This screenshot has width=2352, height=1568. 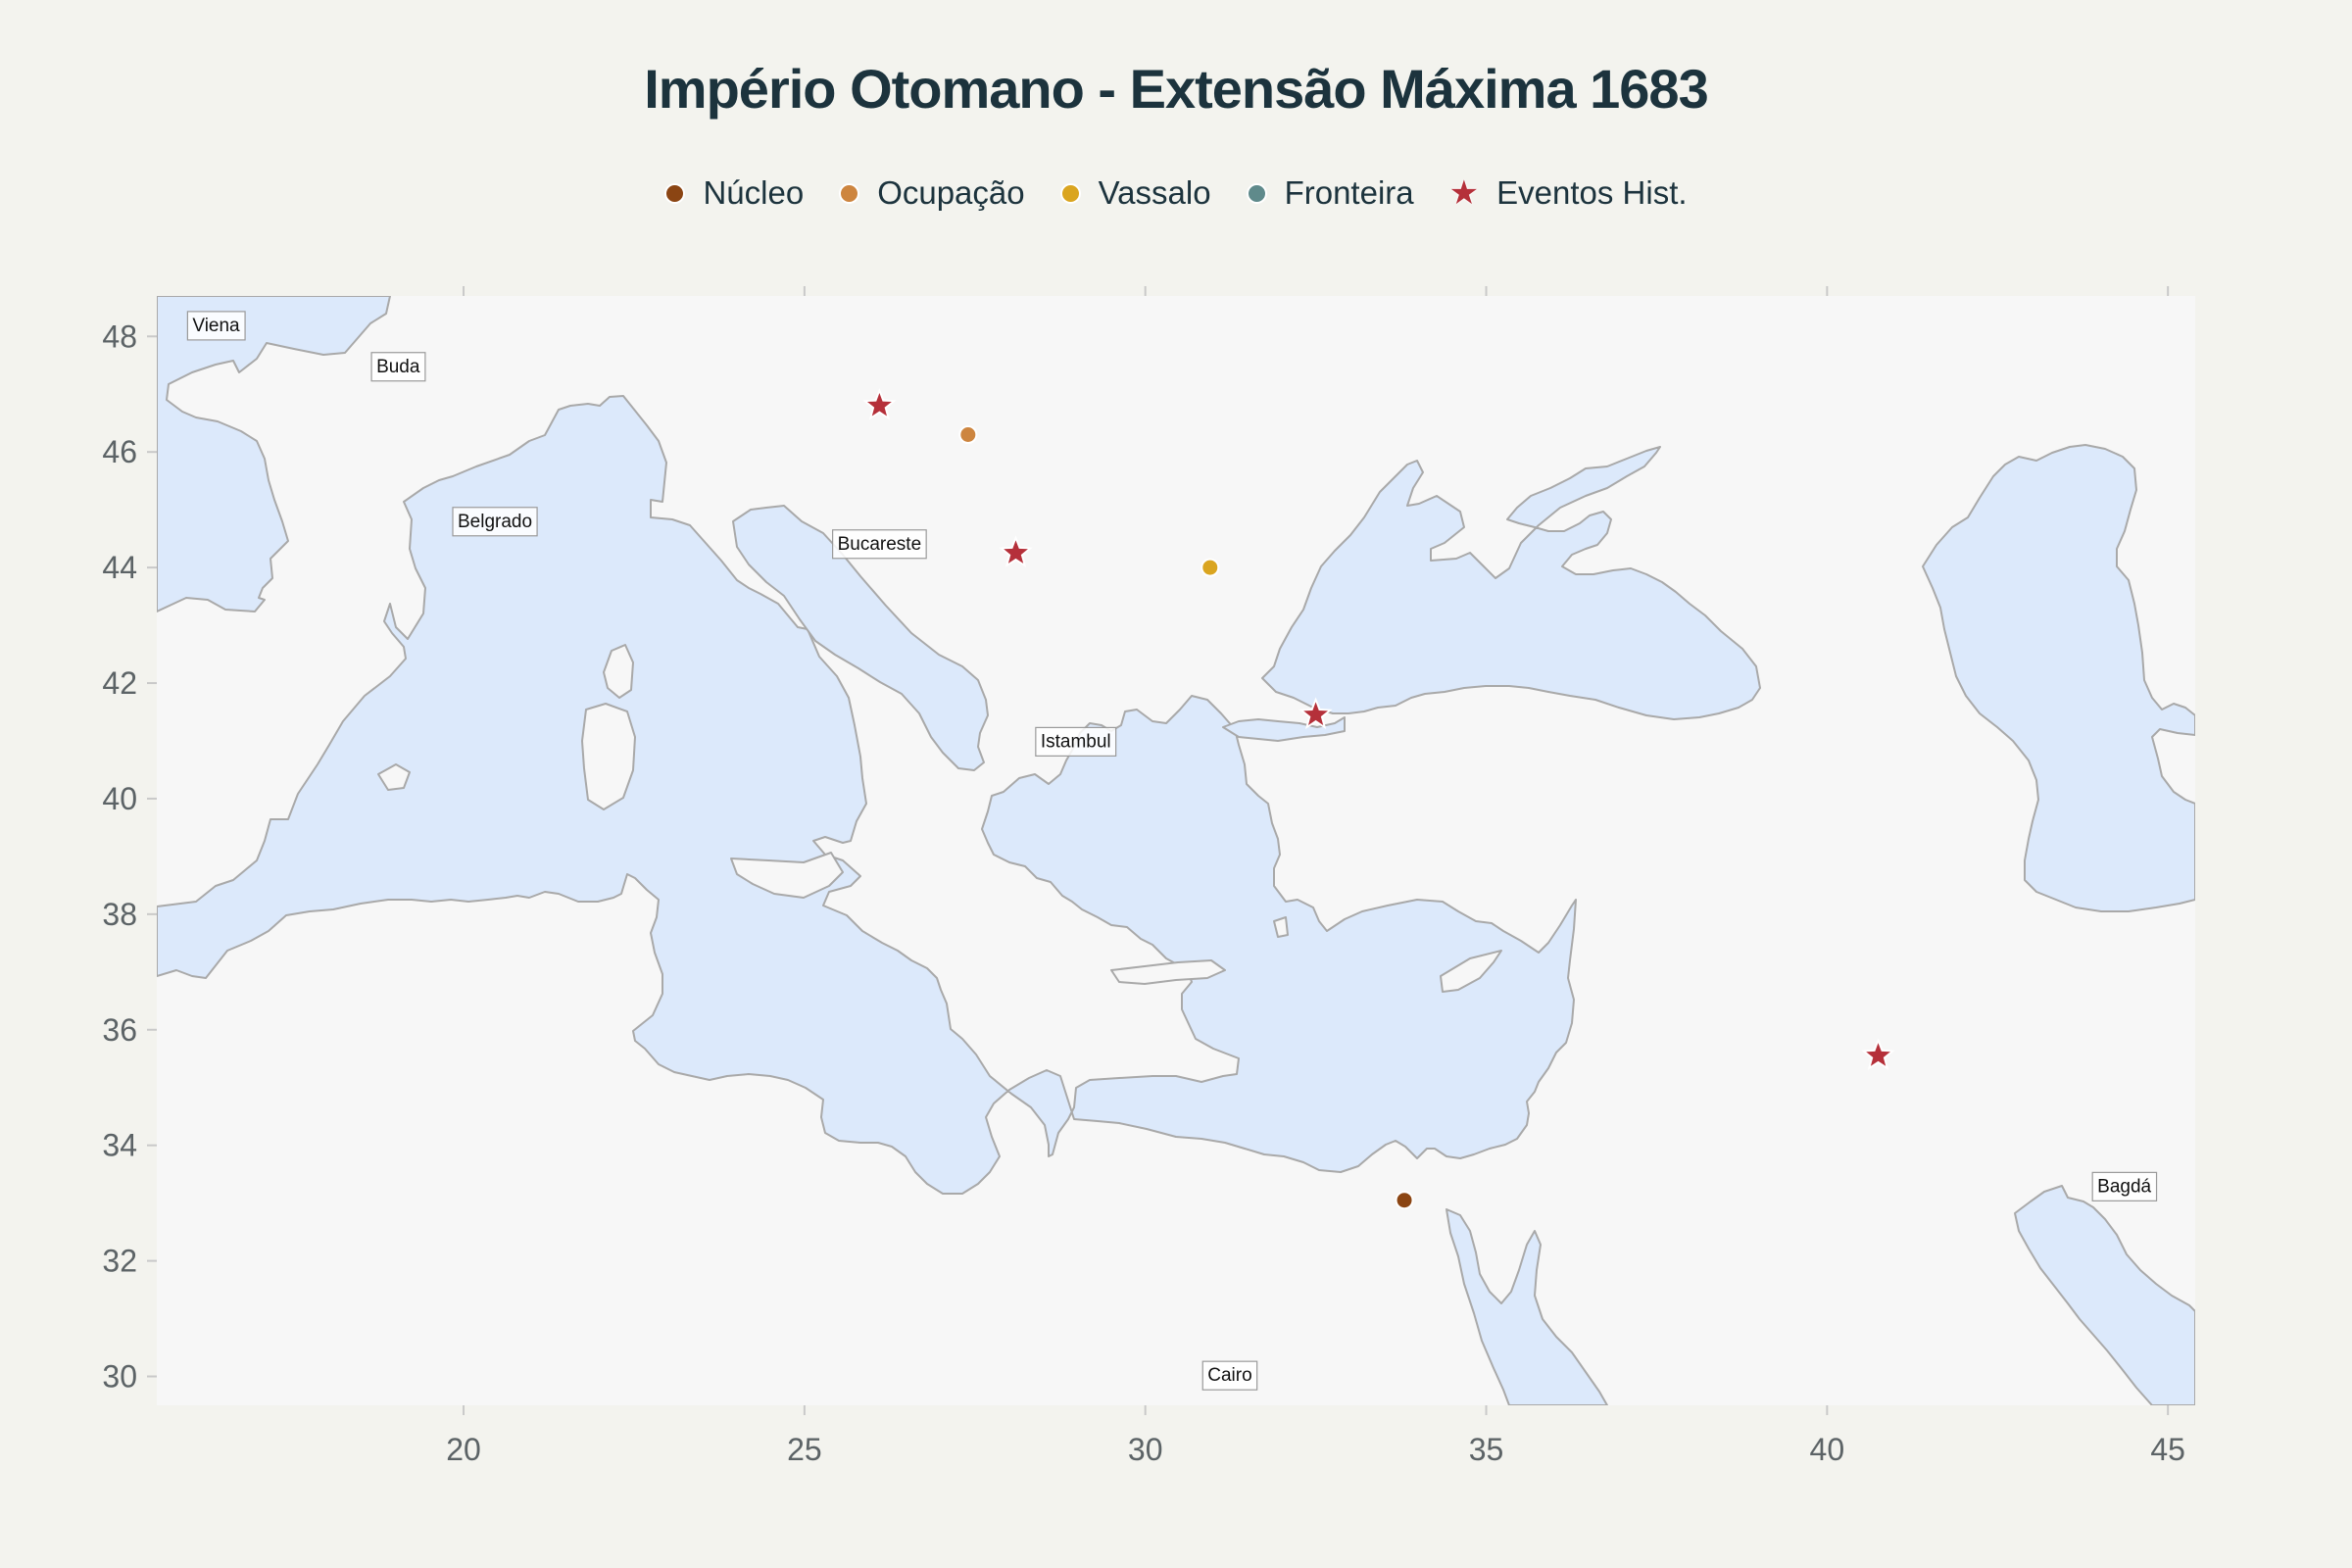 I want to click on y-tick-label: 34, so click(x=119, y=1145).